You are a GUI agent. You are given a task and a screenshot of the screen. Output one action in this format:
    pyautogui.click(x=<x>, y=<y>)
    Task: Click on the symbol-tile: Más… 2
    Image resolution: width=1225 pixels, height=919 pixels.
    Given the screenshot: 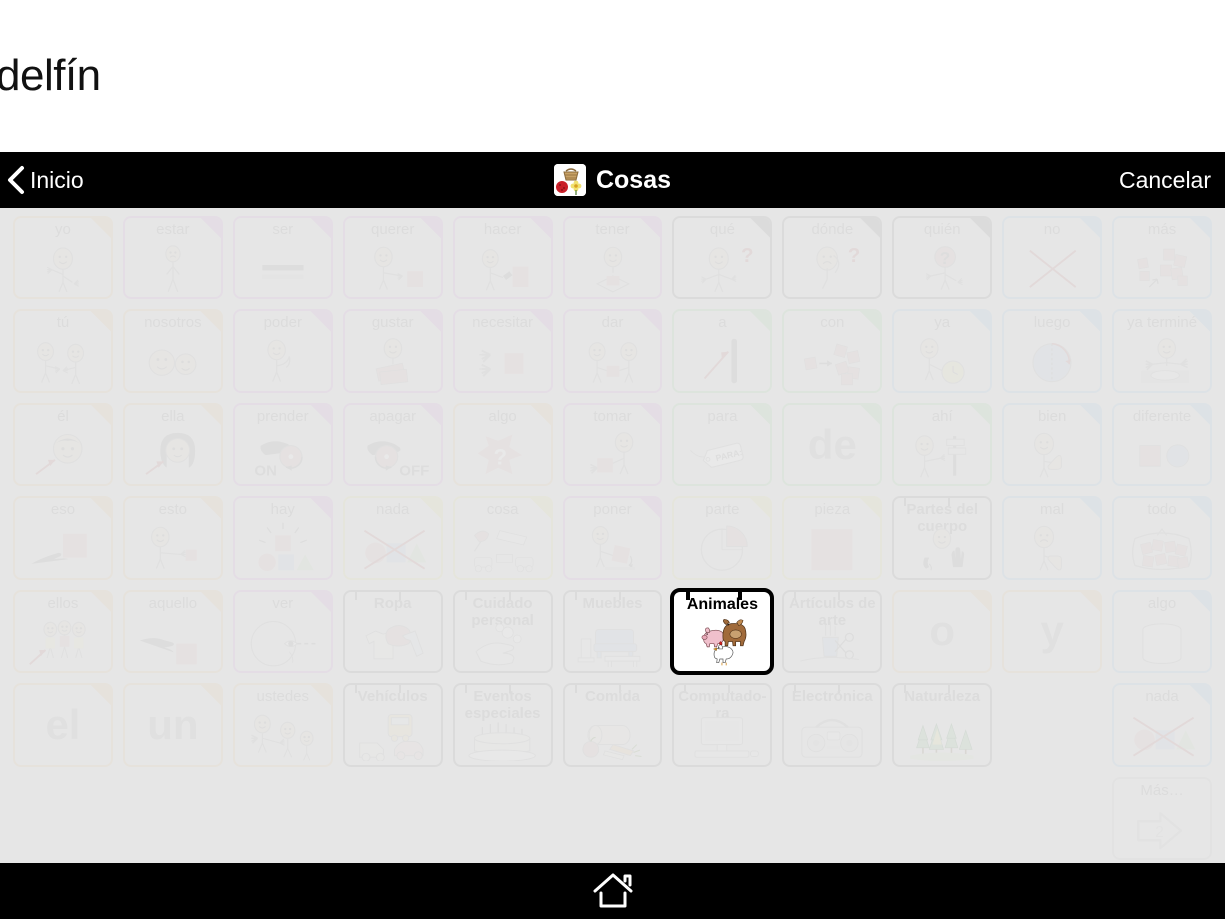 What is the action you would take?
    pyautogui.click(x=1162, y=818)
    